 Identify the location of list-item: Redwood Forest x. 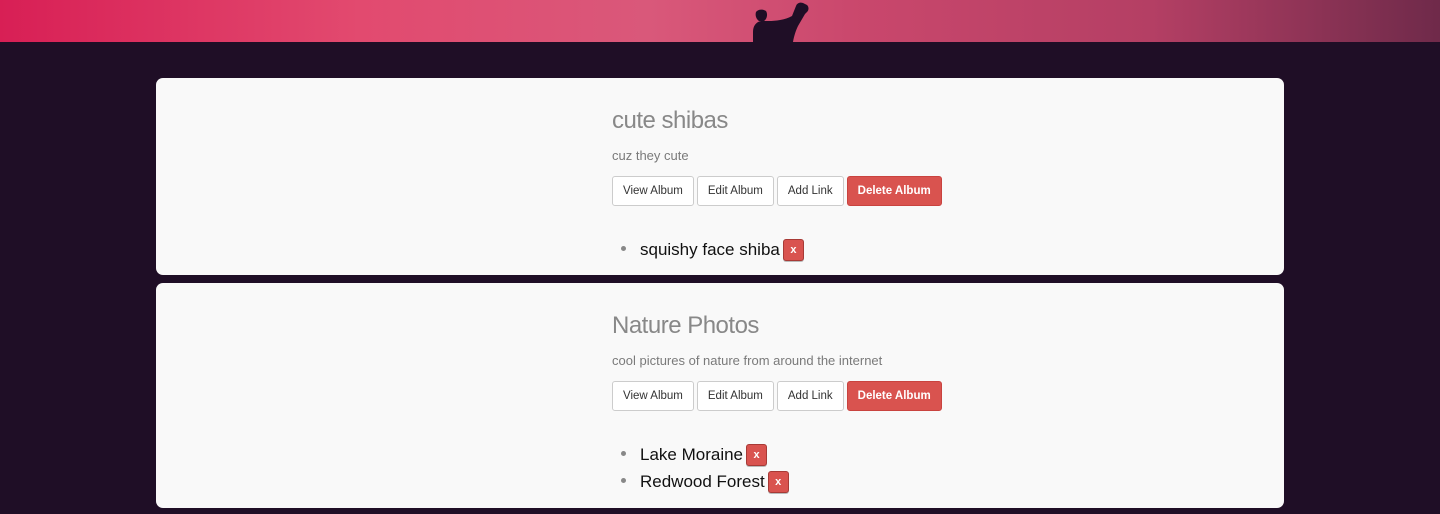
(777, 481).